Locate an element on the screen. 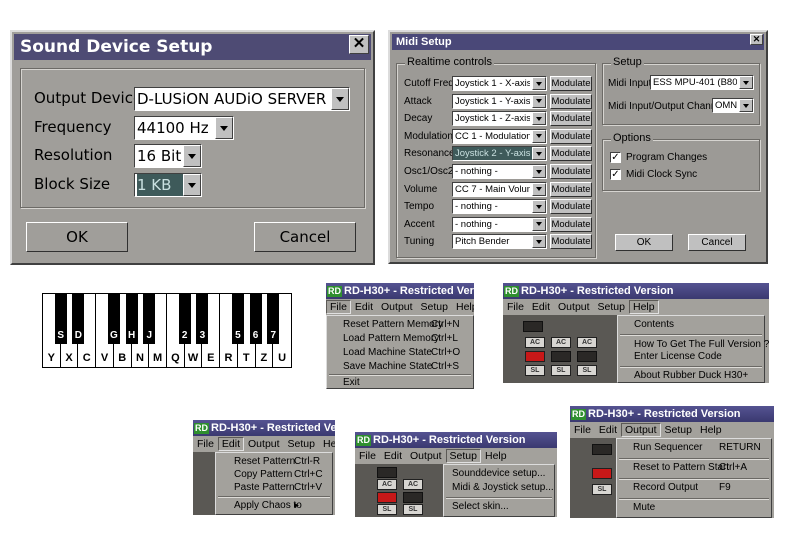 The width and height of the screenshot is (800, 547). program-changes-checkbox: ✓ is located at coordinates (615, 157).